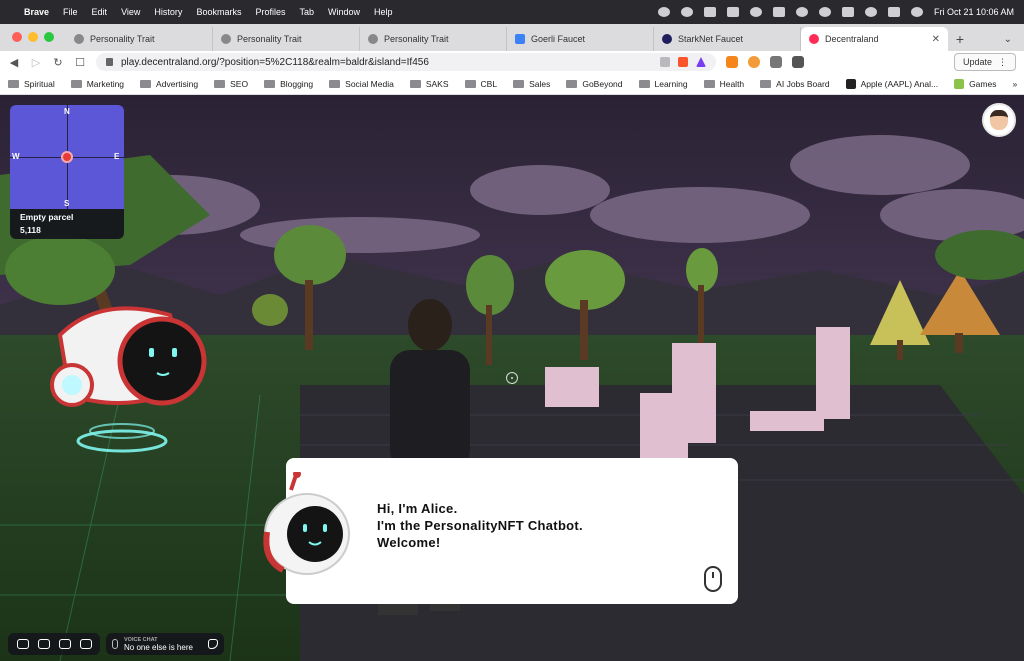 The height and width of the screenshot is (661, 1024). I want to click on tab-personality-trait-3: Personality Trait, so click(433, 39).